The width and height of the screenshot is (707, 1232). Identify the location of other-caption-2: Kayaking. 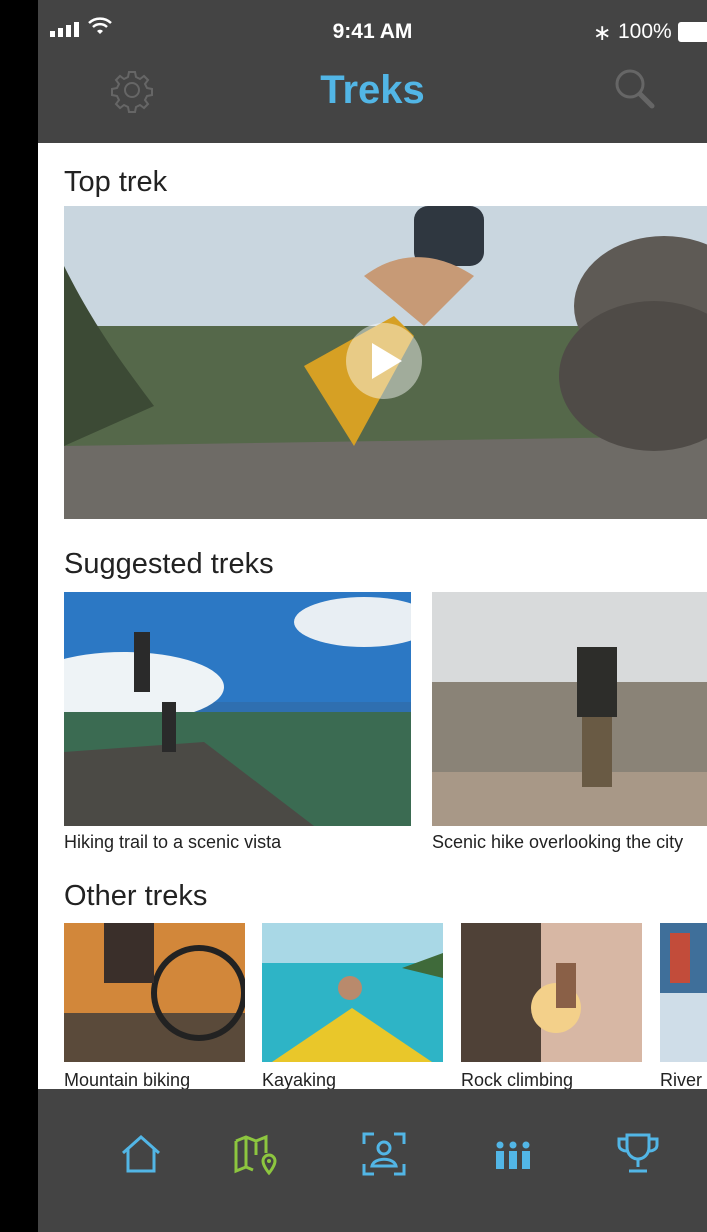
(299, 1080).